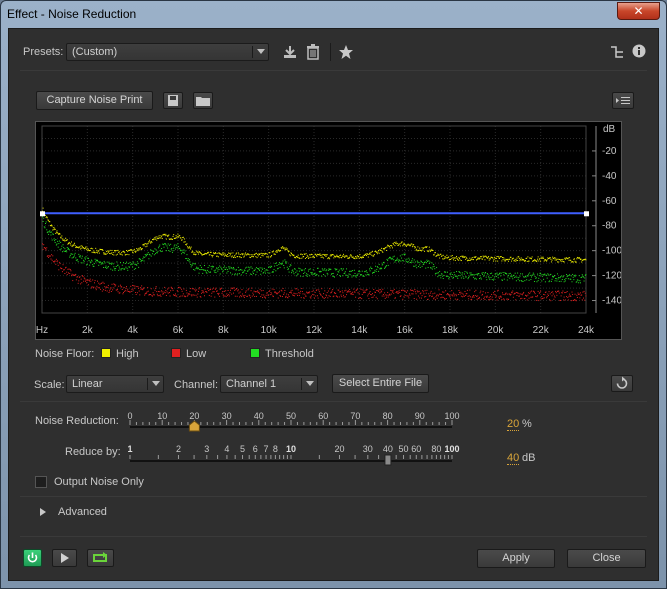 Image resolution: width=667 pixels, height=589 pixels. What do you see at coordinates (609, 226) in the screenshot?
I see `y-tick-label: -80` at bounding box center [609, 226].